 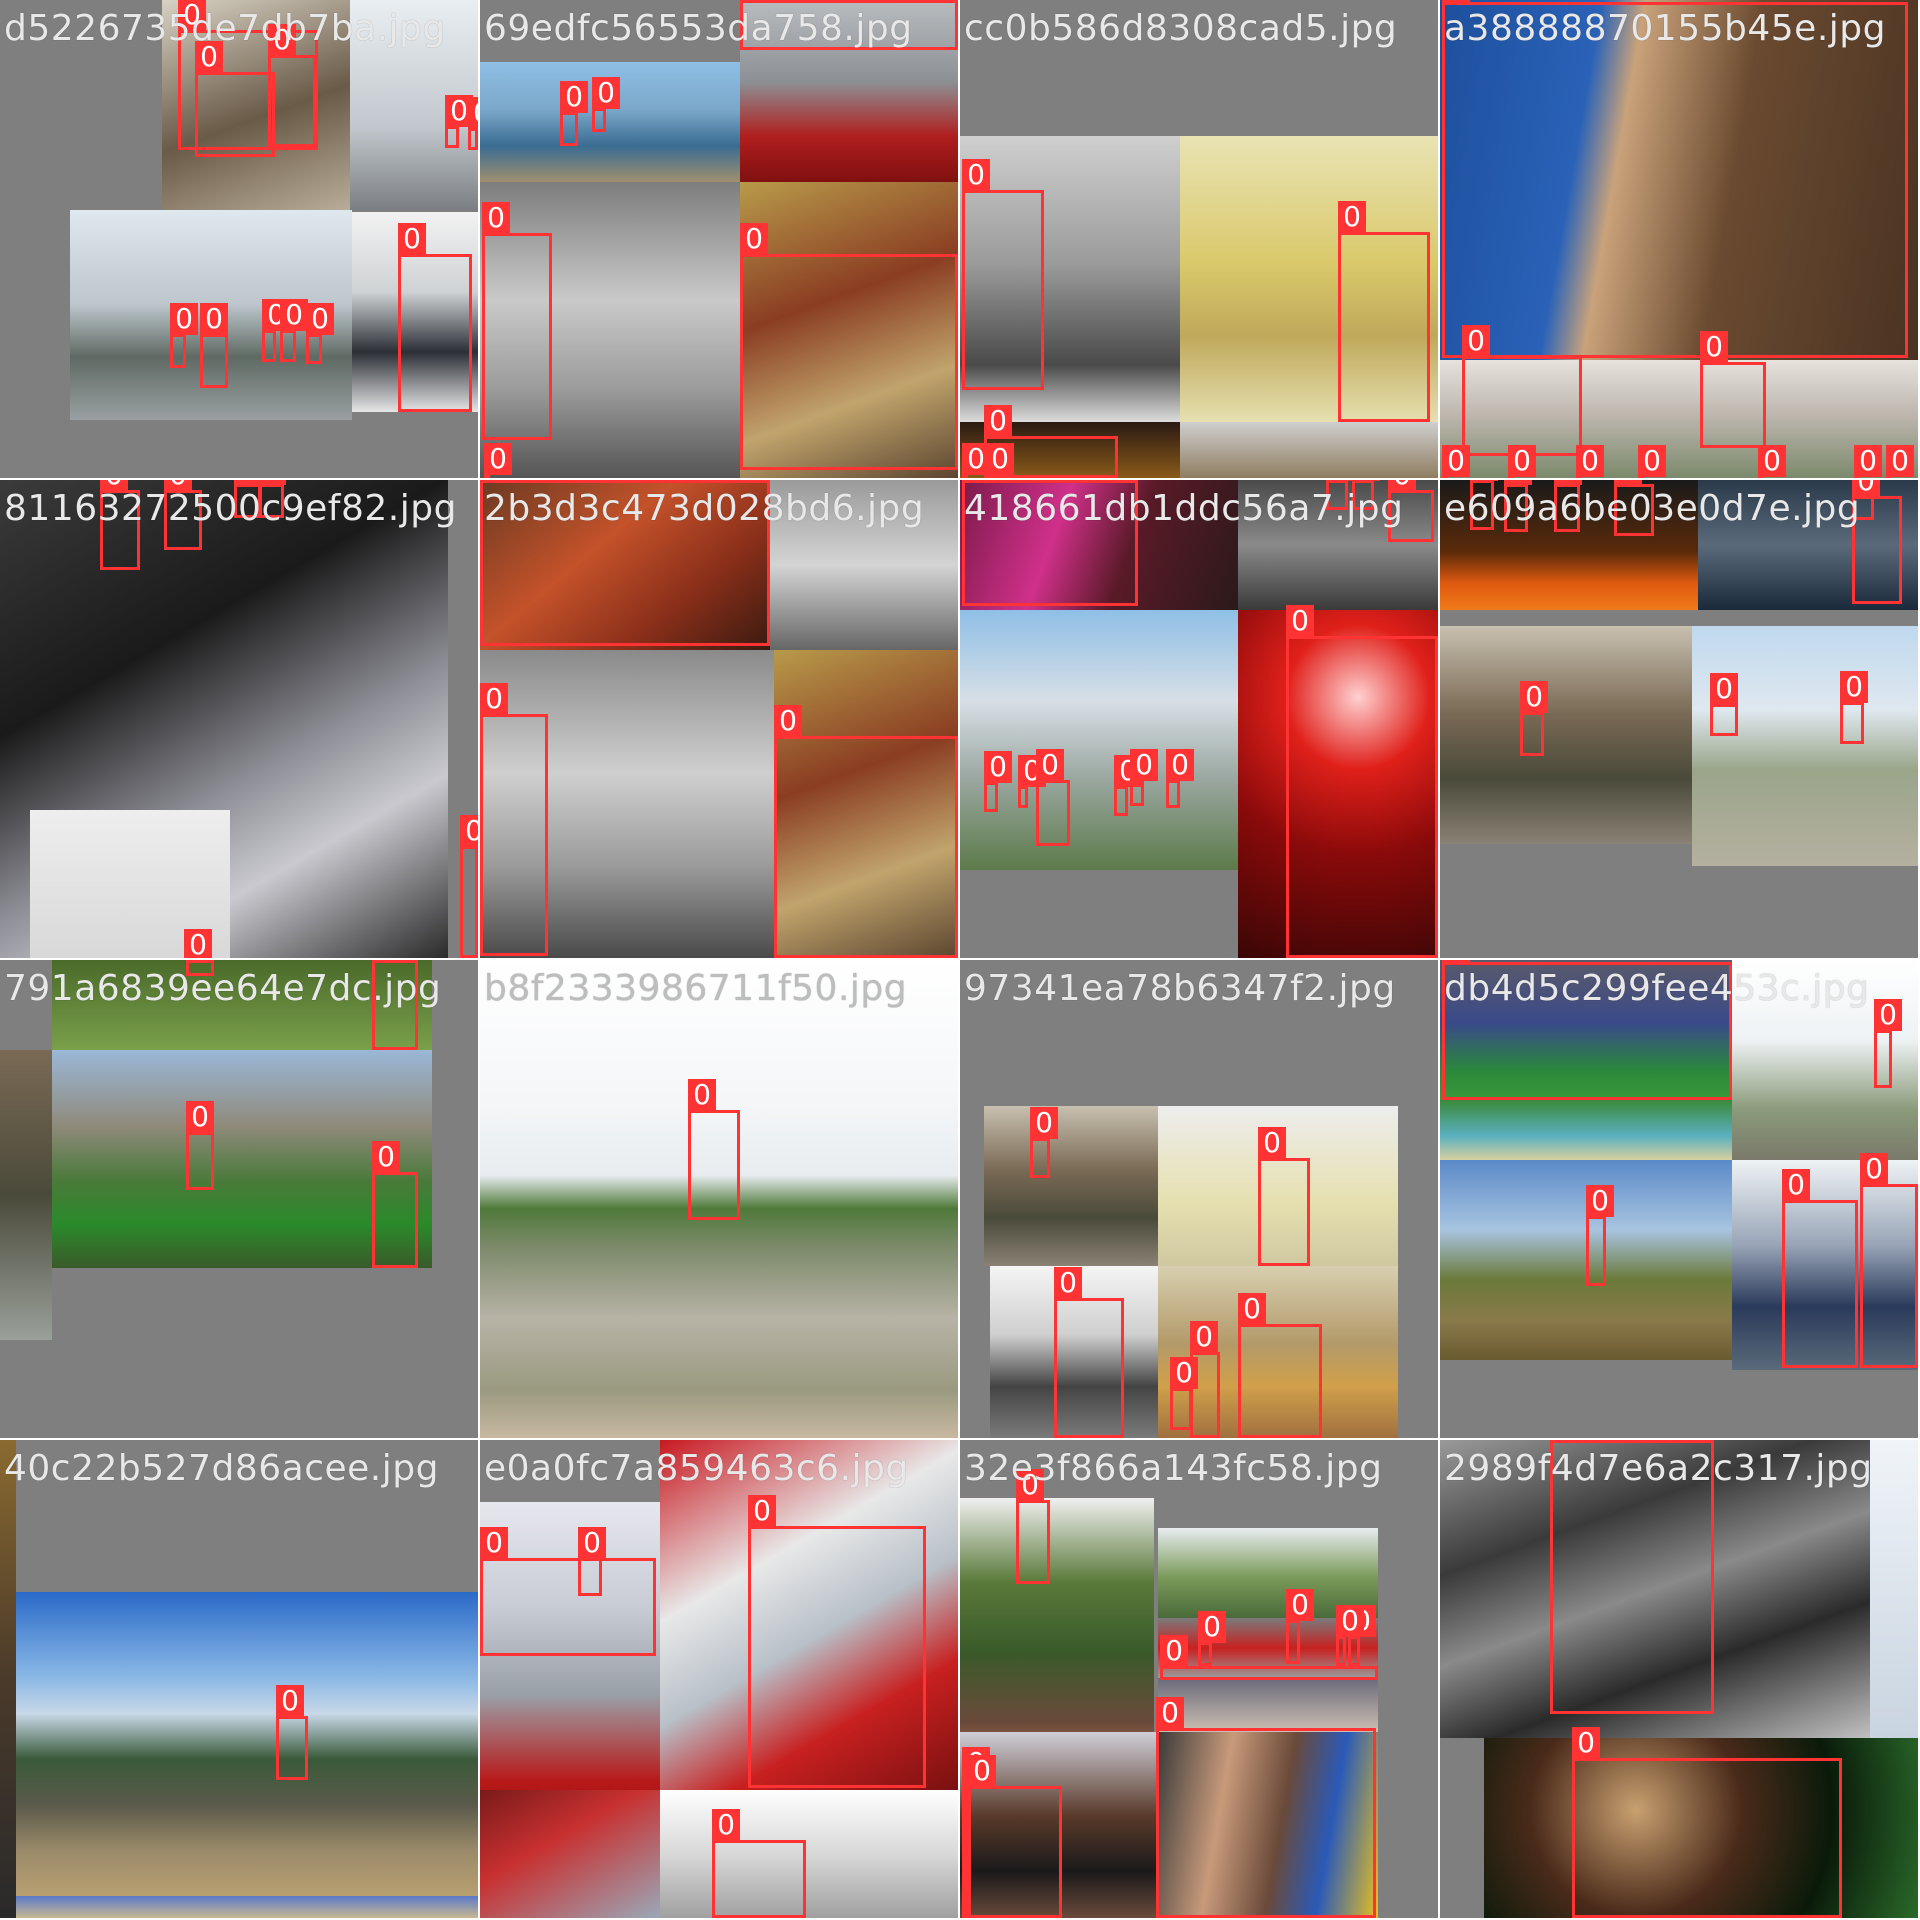 I want to click on mosaic-tile: 0 0 0 0 0 0 81163272500c9ef82.jpg, so click(x=239, y=719).